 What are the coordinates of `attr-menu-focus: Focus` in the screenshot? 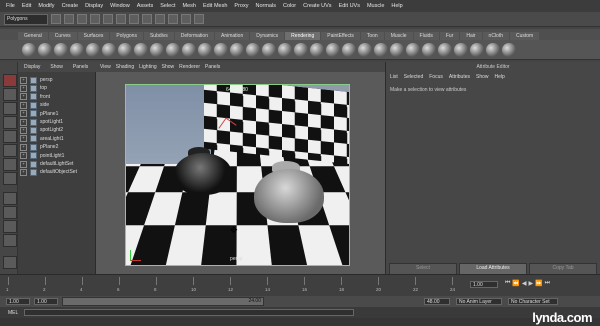 It's located at (436, 77).